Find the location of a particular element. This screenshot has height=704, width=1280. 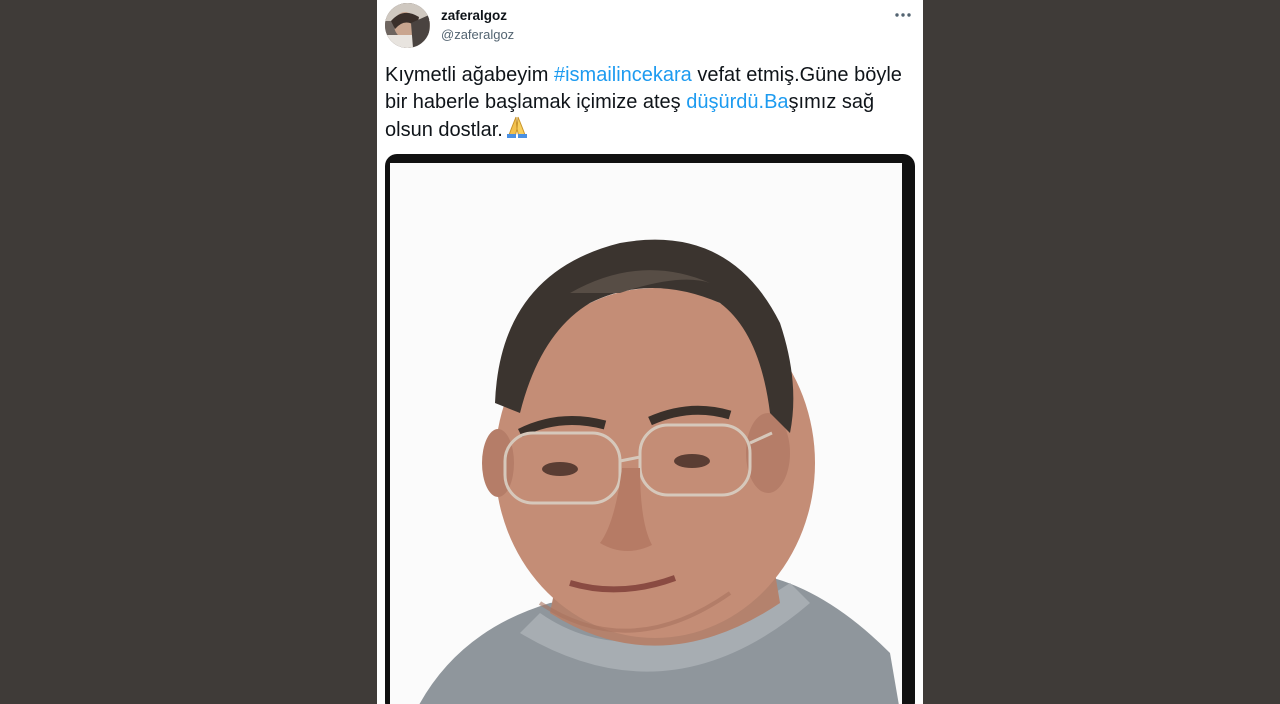

avatar is located at coordinates (407, 25).